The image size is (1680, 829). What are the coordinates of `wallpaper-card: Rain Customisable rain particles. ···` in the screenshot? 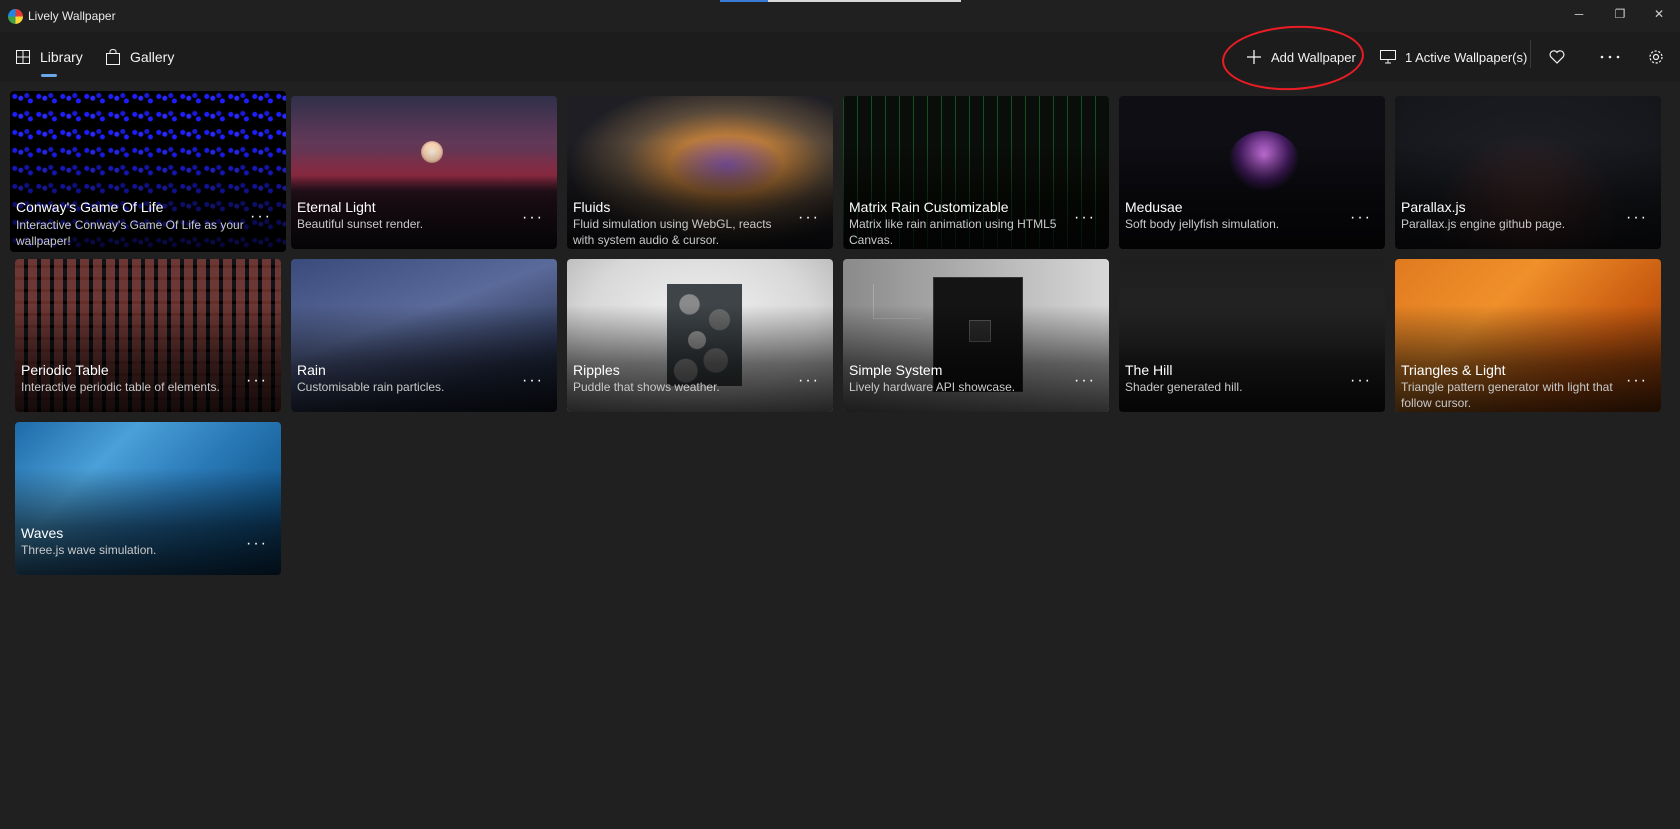 It's located at (424, 335).